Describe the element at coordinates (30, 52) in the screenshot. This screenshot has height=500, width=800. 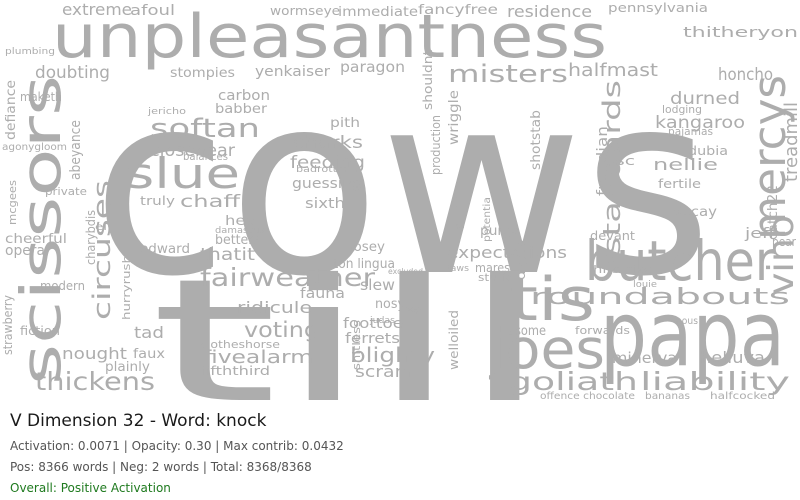
I see `cloud-word: plumbing` at that location.